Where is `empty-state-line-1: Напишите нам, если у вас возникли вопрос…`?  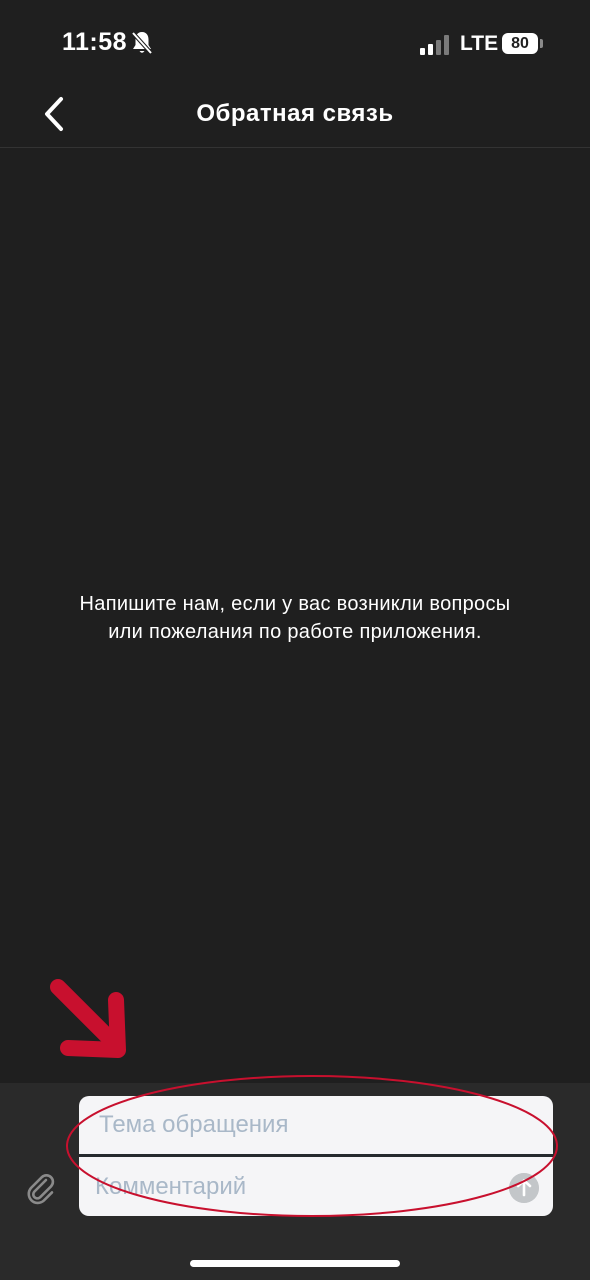
empty-state-line-1: Напишите нам, если у вас возникли вопрос… is located at coordinates (295, 604).